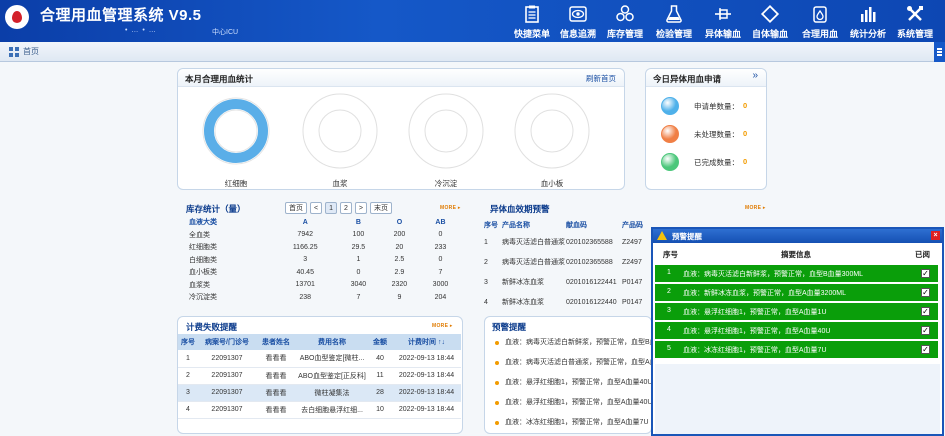 This screenshot has height=436, width=945. I want to click on nav-inventory: 库存管理, so click(625, 22).